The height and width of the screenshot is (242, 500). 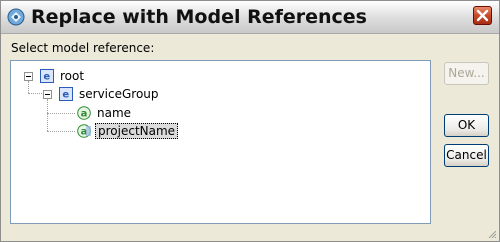 I want to click on dialog-title: Replace with Model References, so click(x=199, y=17).